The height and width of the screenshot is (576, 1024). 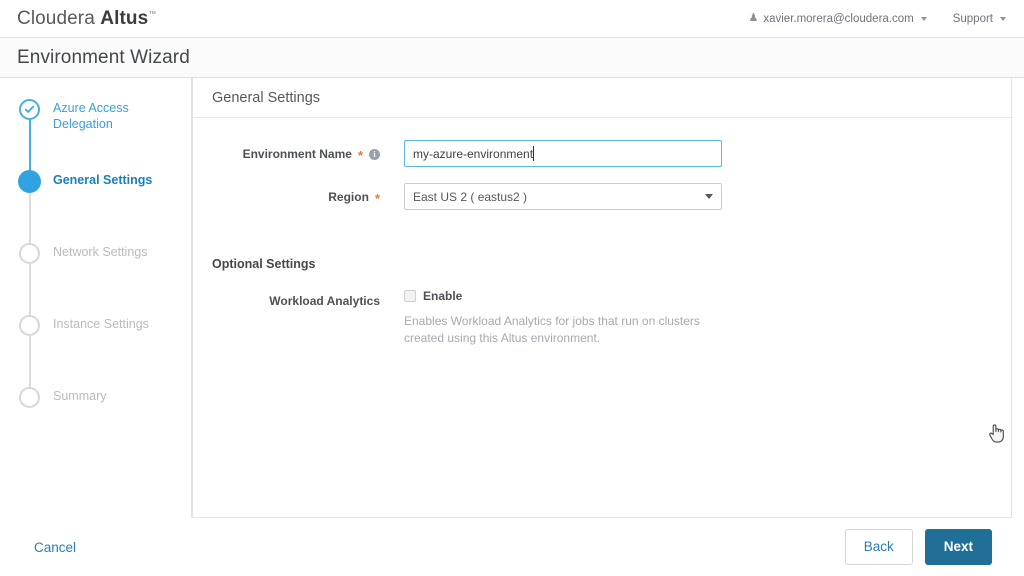 I want to click on user-account-menu: ♟ xavier.morera@cloudera.com, so click(x=837, y=18).